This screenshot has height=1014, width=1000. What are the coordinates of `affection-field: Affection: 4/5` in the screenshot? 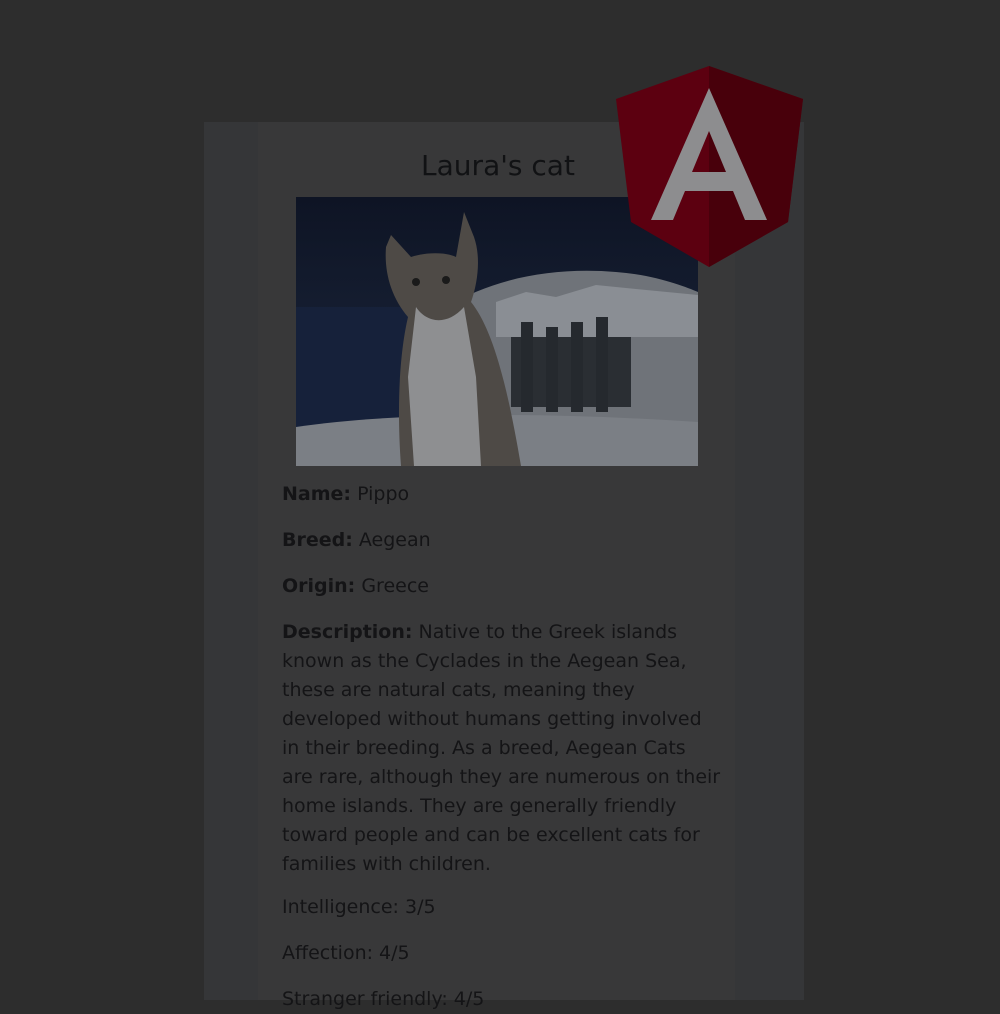 It's located at (346, 953).